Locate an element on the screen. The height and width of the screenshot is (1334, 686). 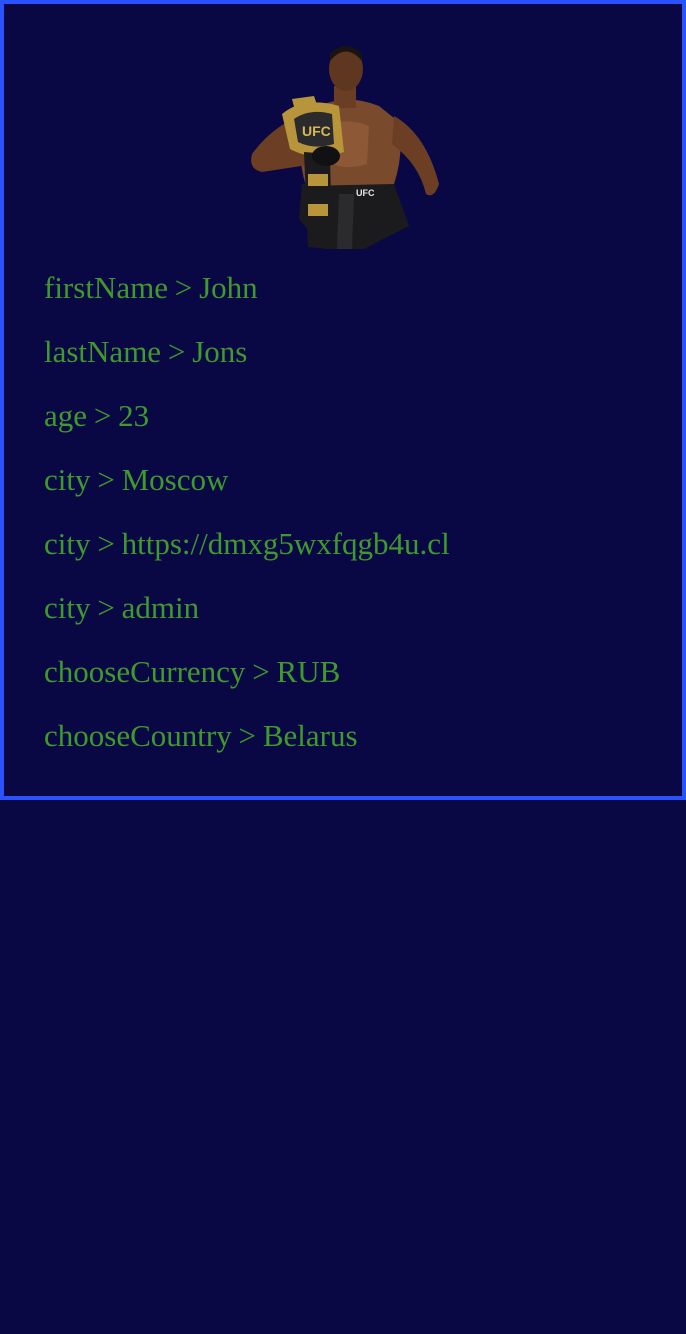
field-currency: chooseCurrency > RUB is located at coordinates (254, 682).